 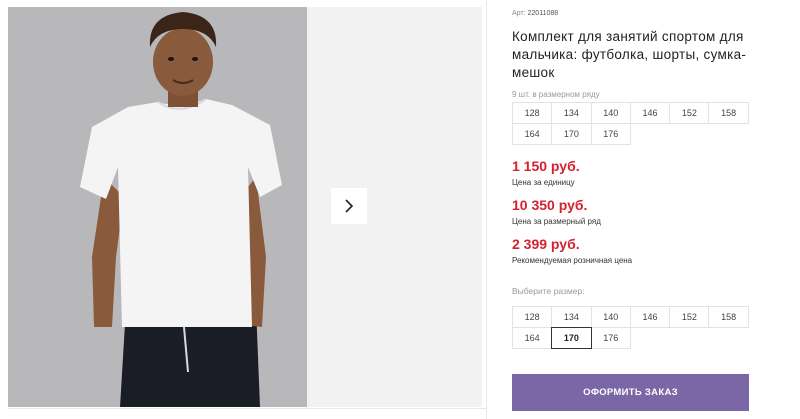 What do you see at coordinates (571, 113) in the screenshot?
I see `size-range-cell: 134` at bounding box center [571, 113].